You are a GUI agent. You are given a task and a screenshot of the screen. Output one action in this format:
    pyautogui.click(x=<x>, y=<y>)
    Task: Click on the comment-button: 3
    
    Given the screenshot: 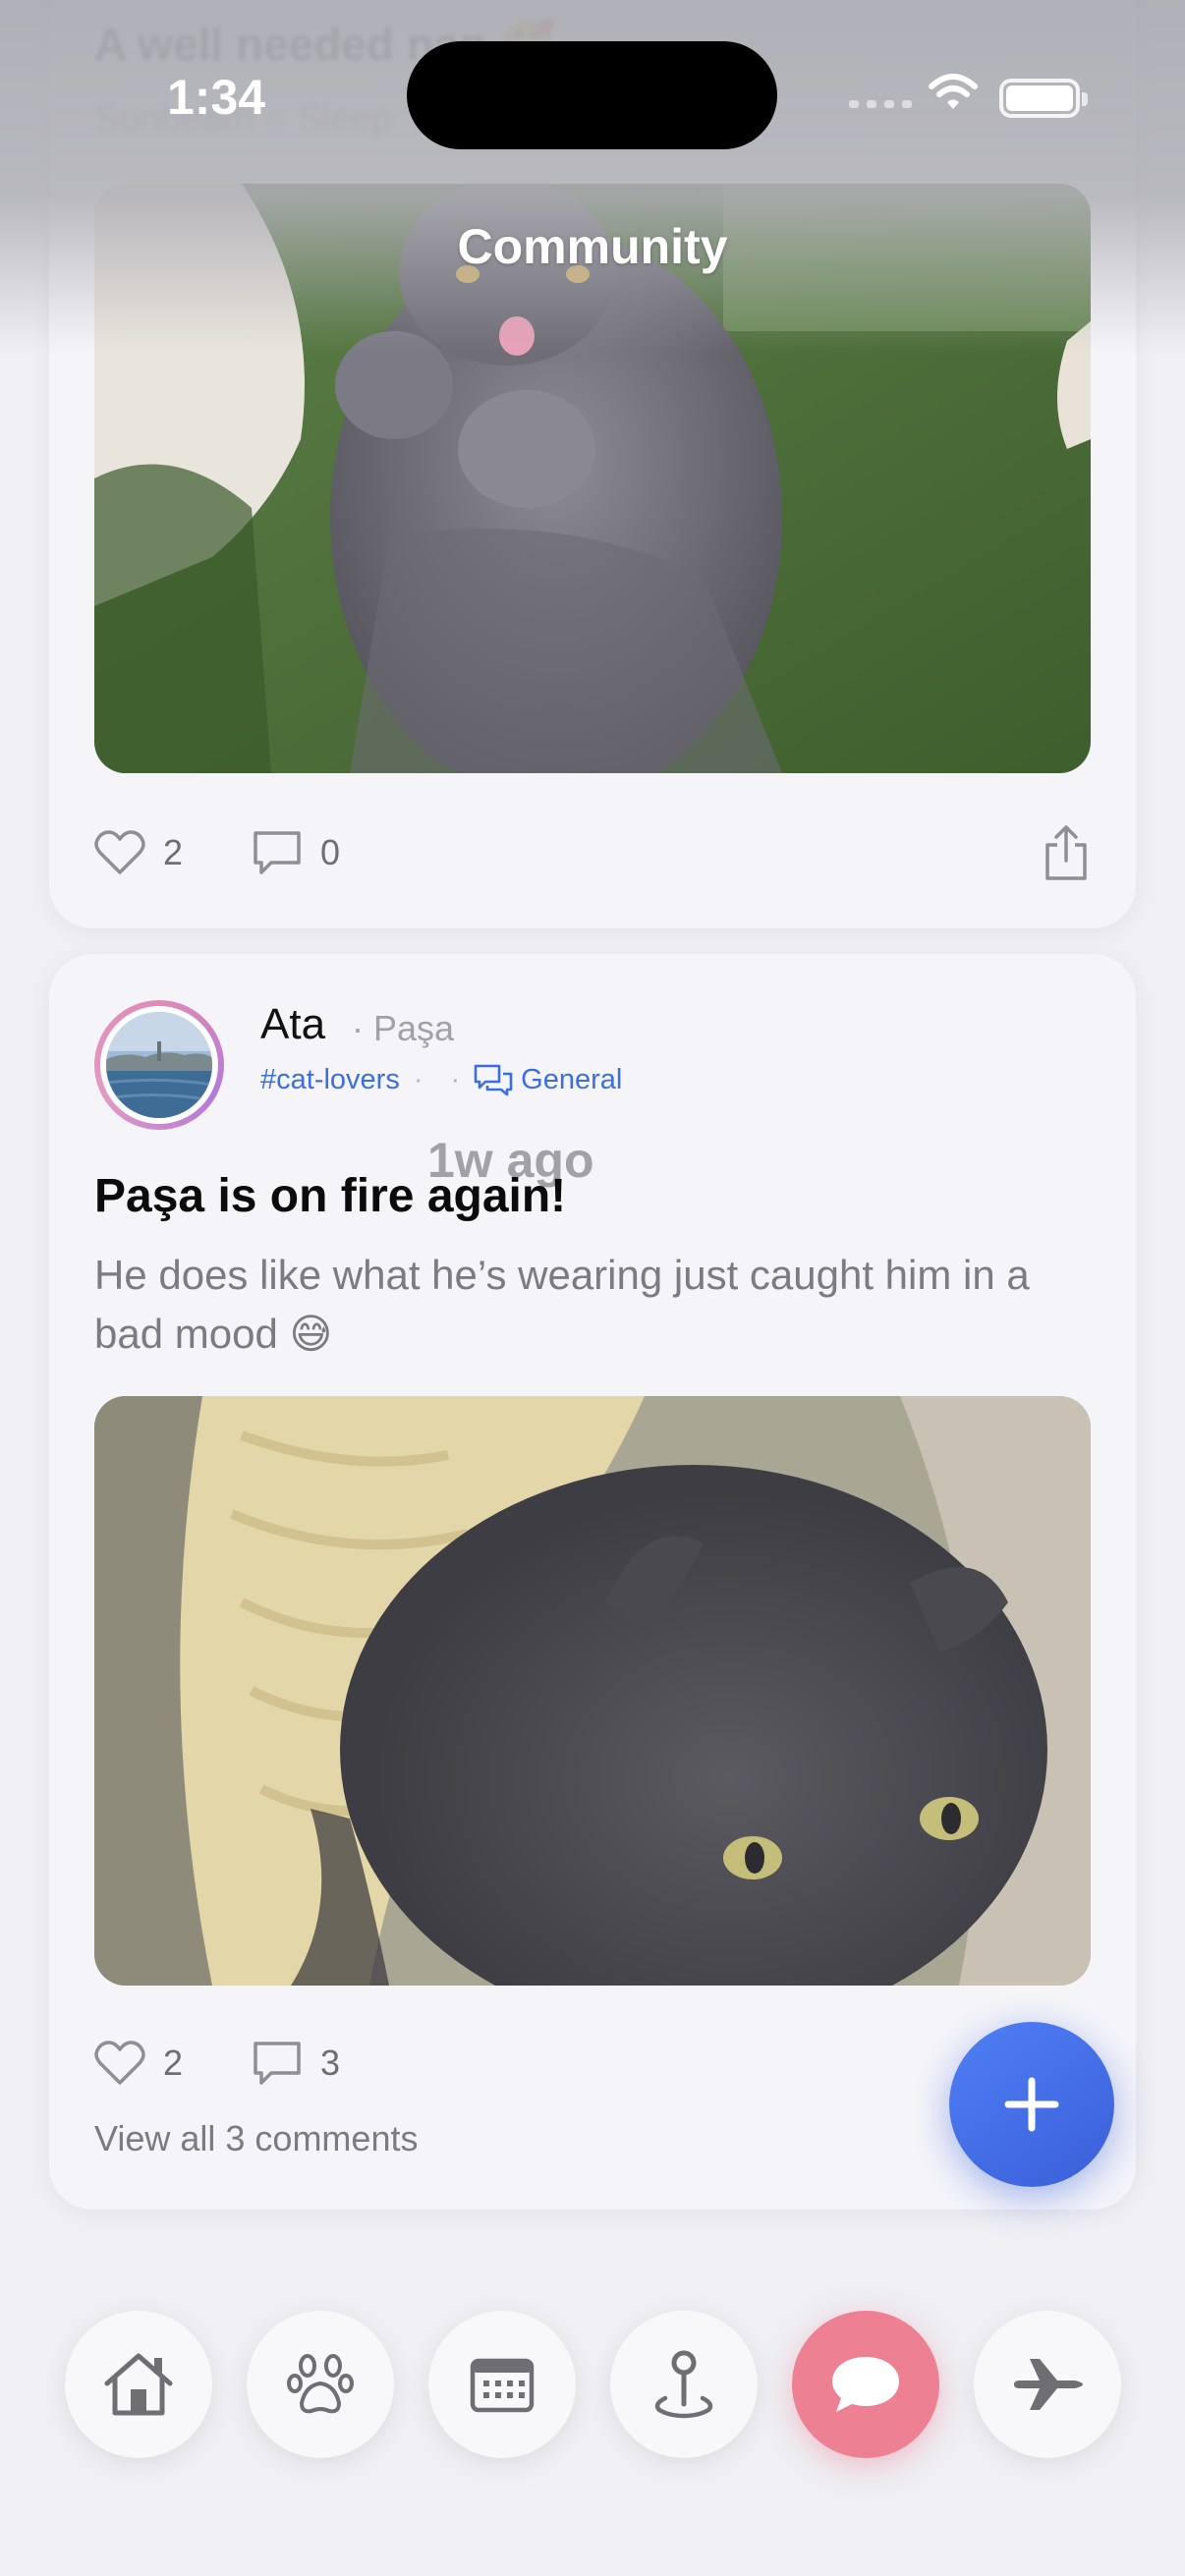 What is the action you would take?
    pyautogui.click(x=296, y=2063)
    